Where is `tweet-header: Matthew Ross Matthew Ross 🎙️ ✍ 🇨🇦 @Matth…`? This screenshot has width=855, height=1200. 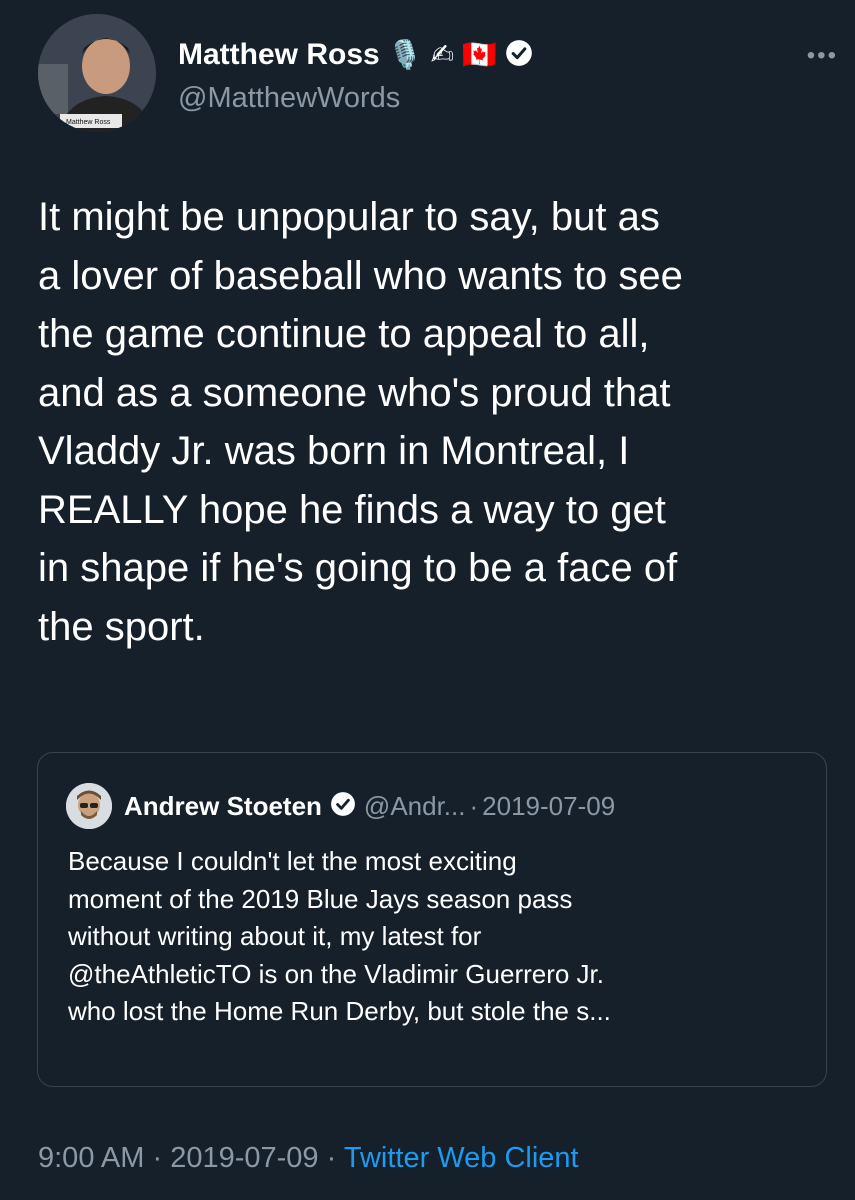 tweet-header: Matthew Ross Matthew Ross 🎙️ ✍ 🇨🇦 @Matth… is located at coordinates (438, 74).